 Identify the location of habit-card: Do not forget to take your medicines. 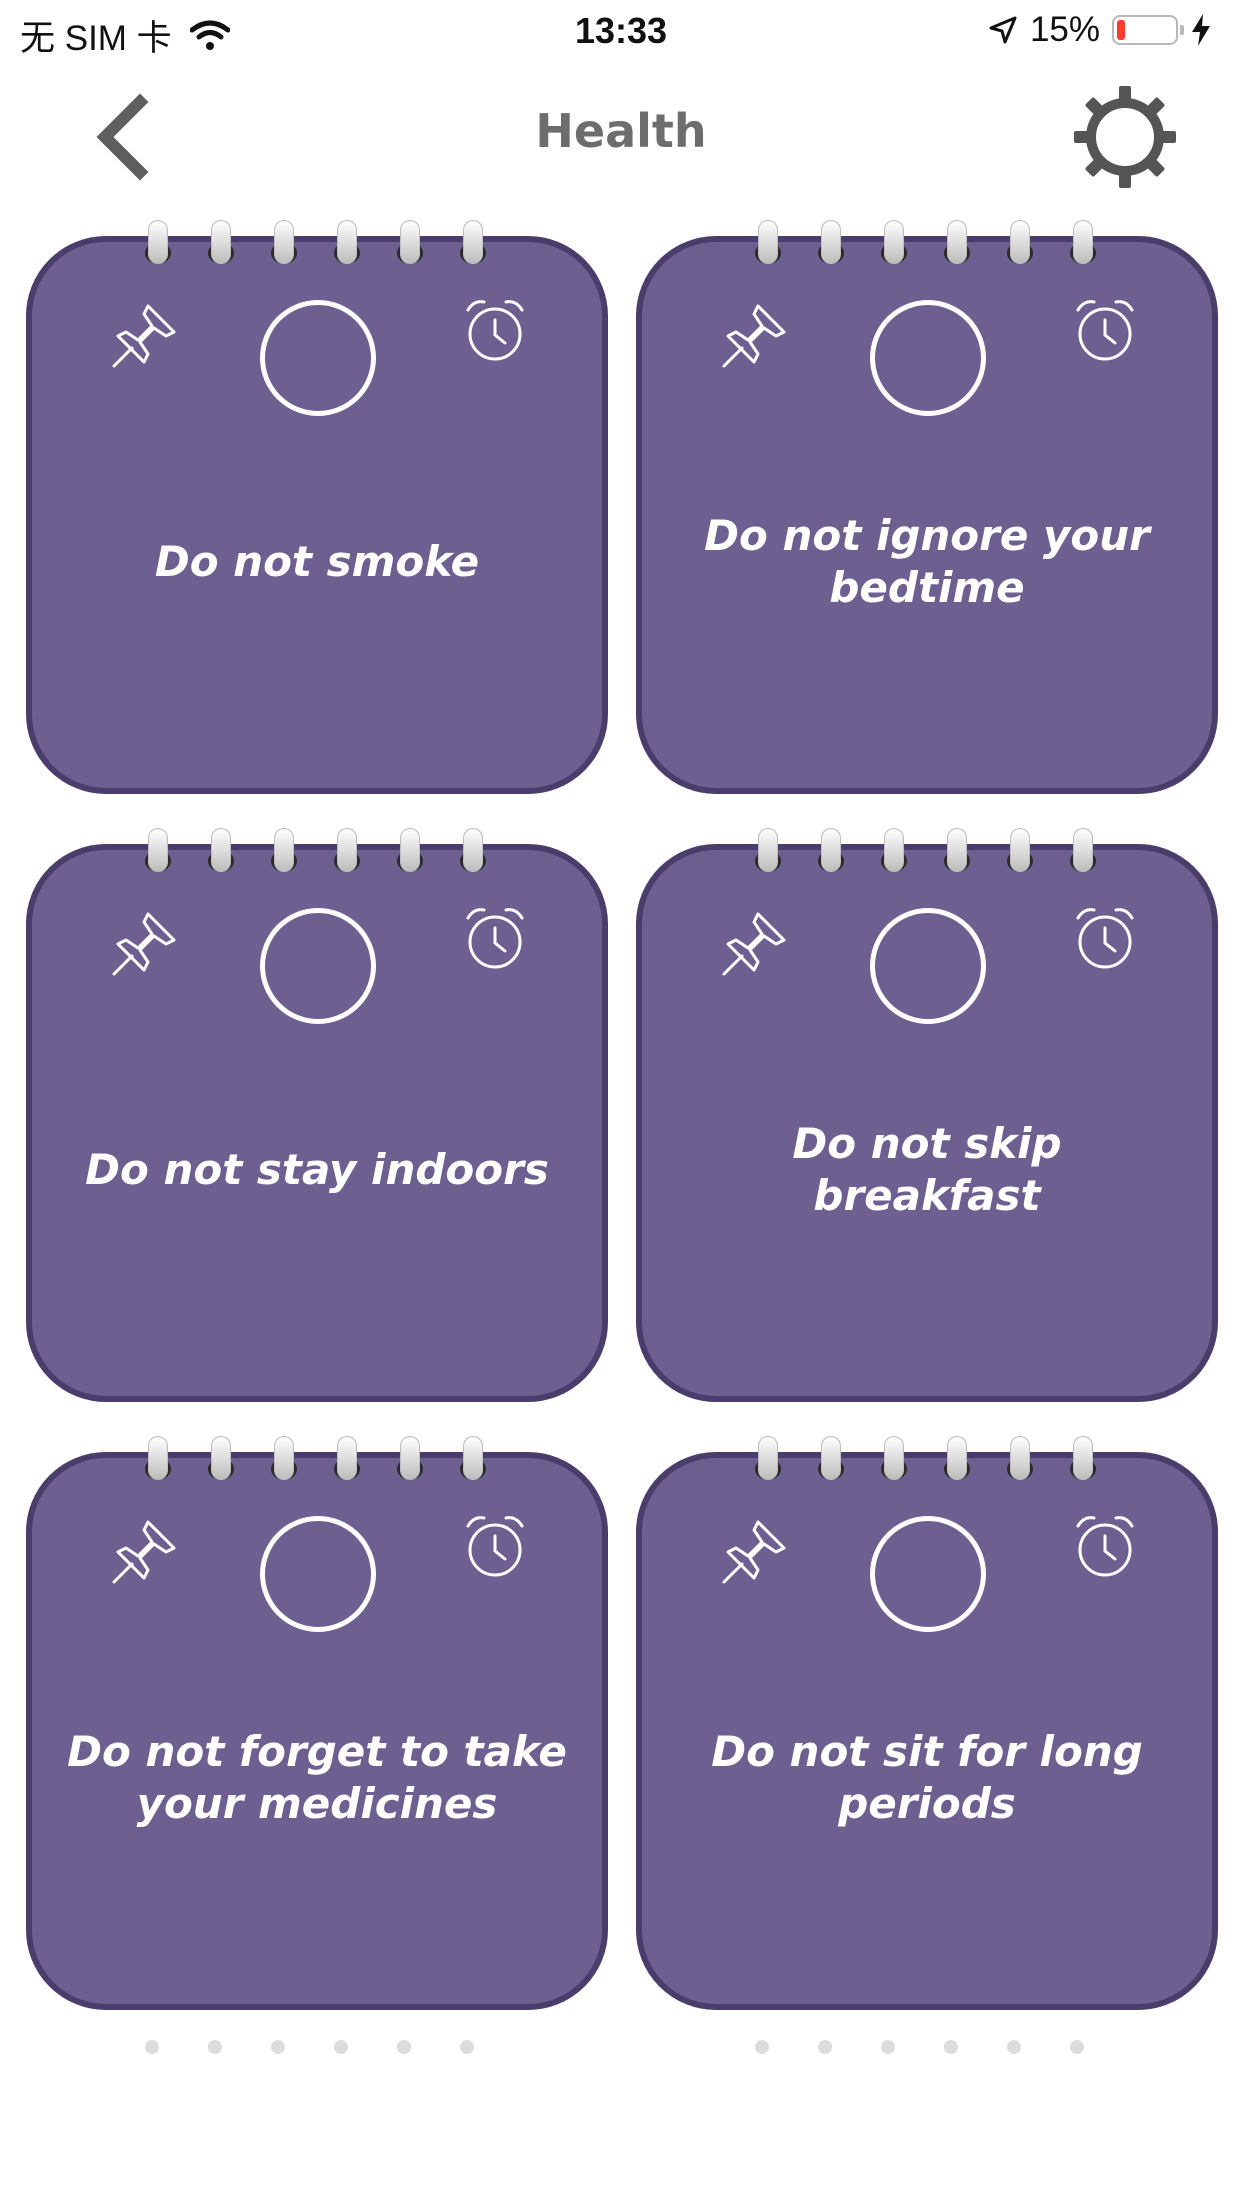
(317, 1723).